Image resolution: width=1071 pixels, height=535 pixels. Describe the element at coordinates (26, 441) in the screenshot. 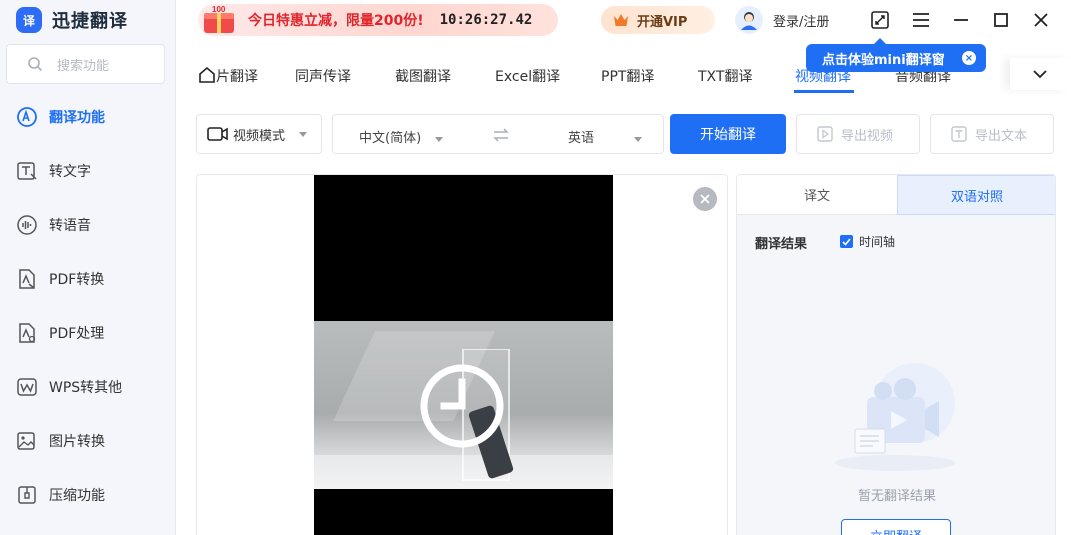

I see `image-convert-icon` at that location.